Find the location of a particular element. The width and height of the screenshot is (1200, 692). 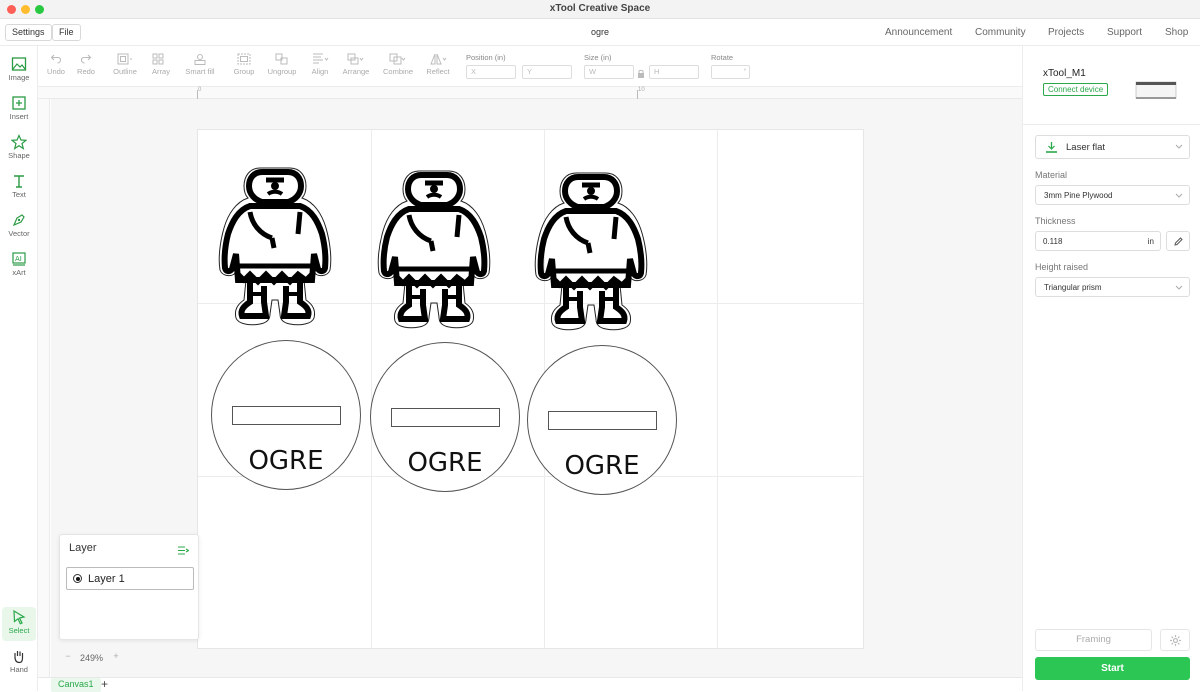

ogre-token-2: OGRE is located at coordinates (445, 417).